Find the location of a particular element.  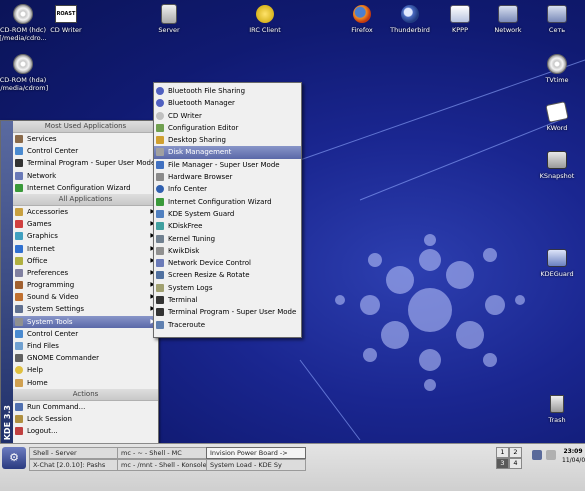

submenu-item-kde-system-guard: KDE System Guard is located at coordinates (227, 214).